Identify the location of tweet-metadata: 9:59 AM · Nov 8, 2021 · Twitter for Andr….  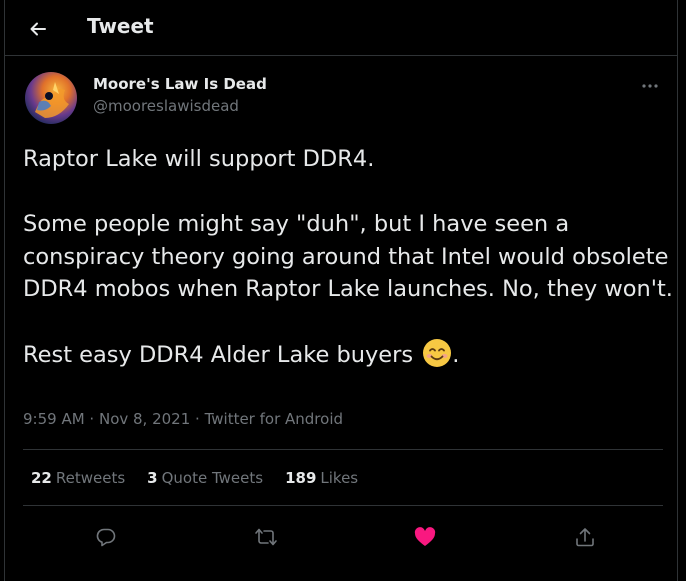
(183, 419).